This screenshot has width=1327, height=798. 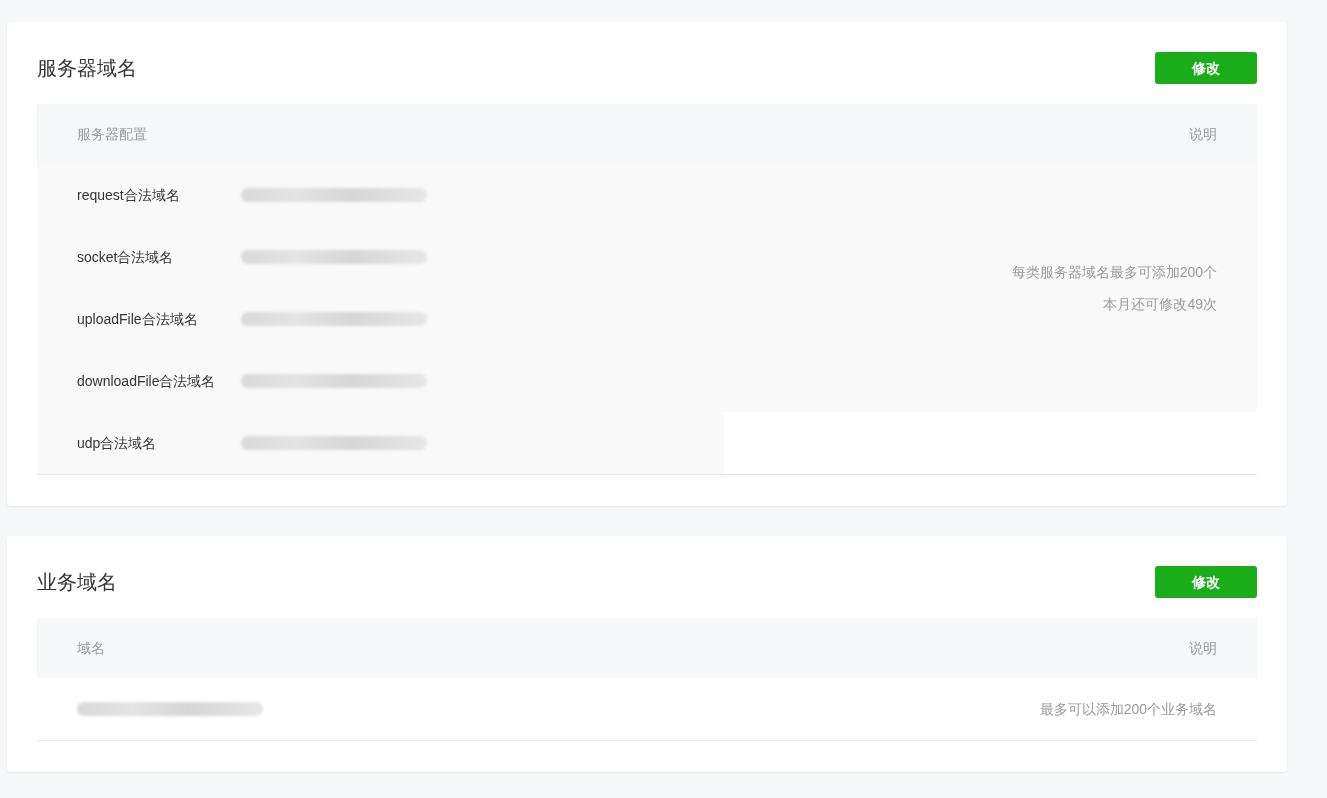 What do you see at coordinates (112, 134) in the screenshot?
I see `column-header: 服务器配置` at bounding box center [112, 134].